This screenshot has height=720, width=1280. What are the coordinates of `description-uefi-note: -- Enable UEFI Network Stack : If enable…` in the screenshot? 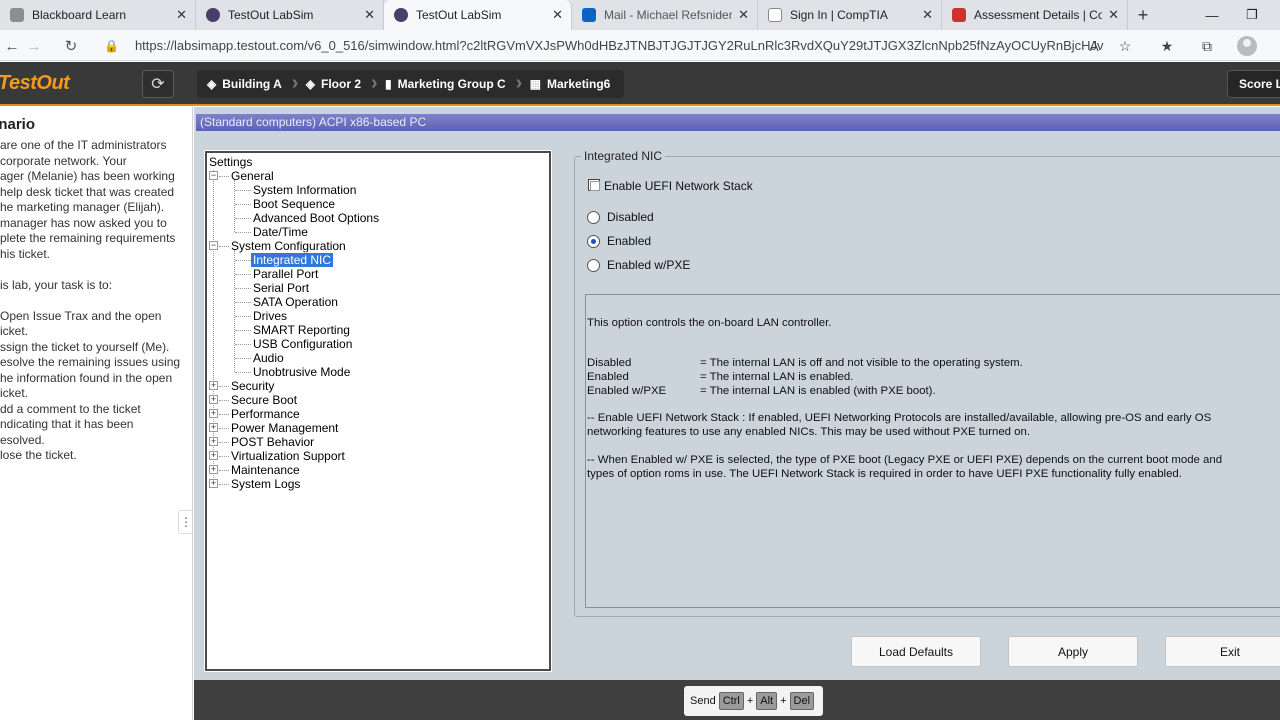 It's located at (899, 418).